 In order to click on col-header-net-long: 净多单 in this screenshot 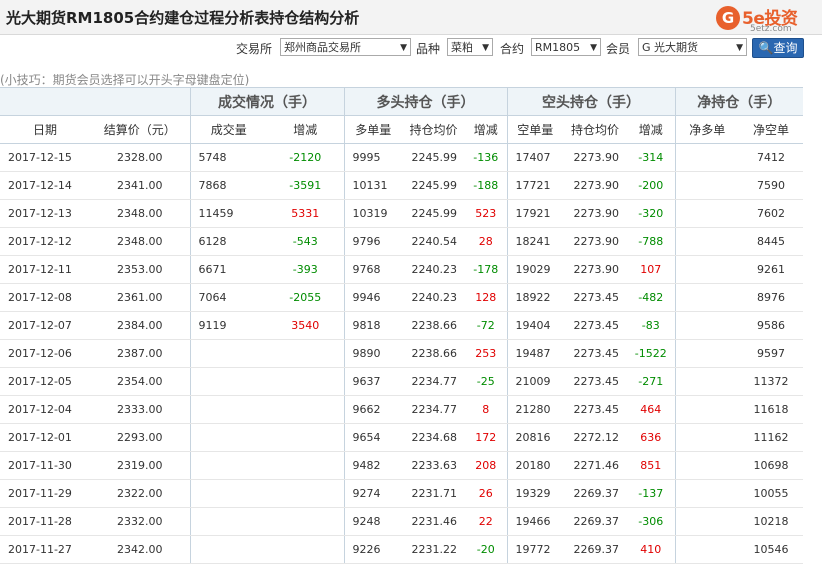, I will do `click(706, 129)`.